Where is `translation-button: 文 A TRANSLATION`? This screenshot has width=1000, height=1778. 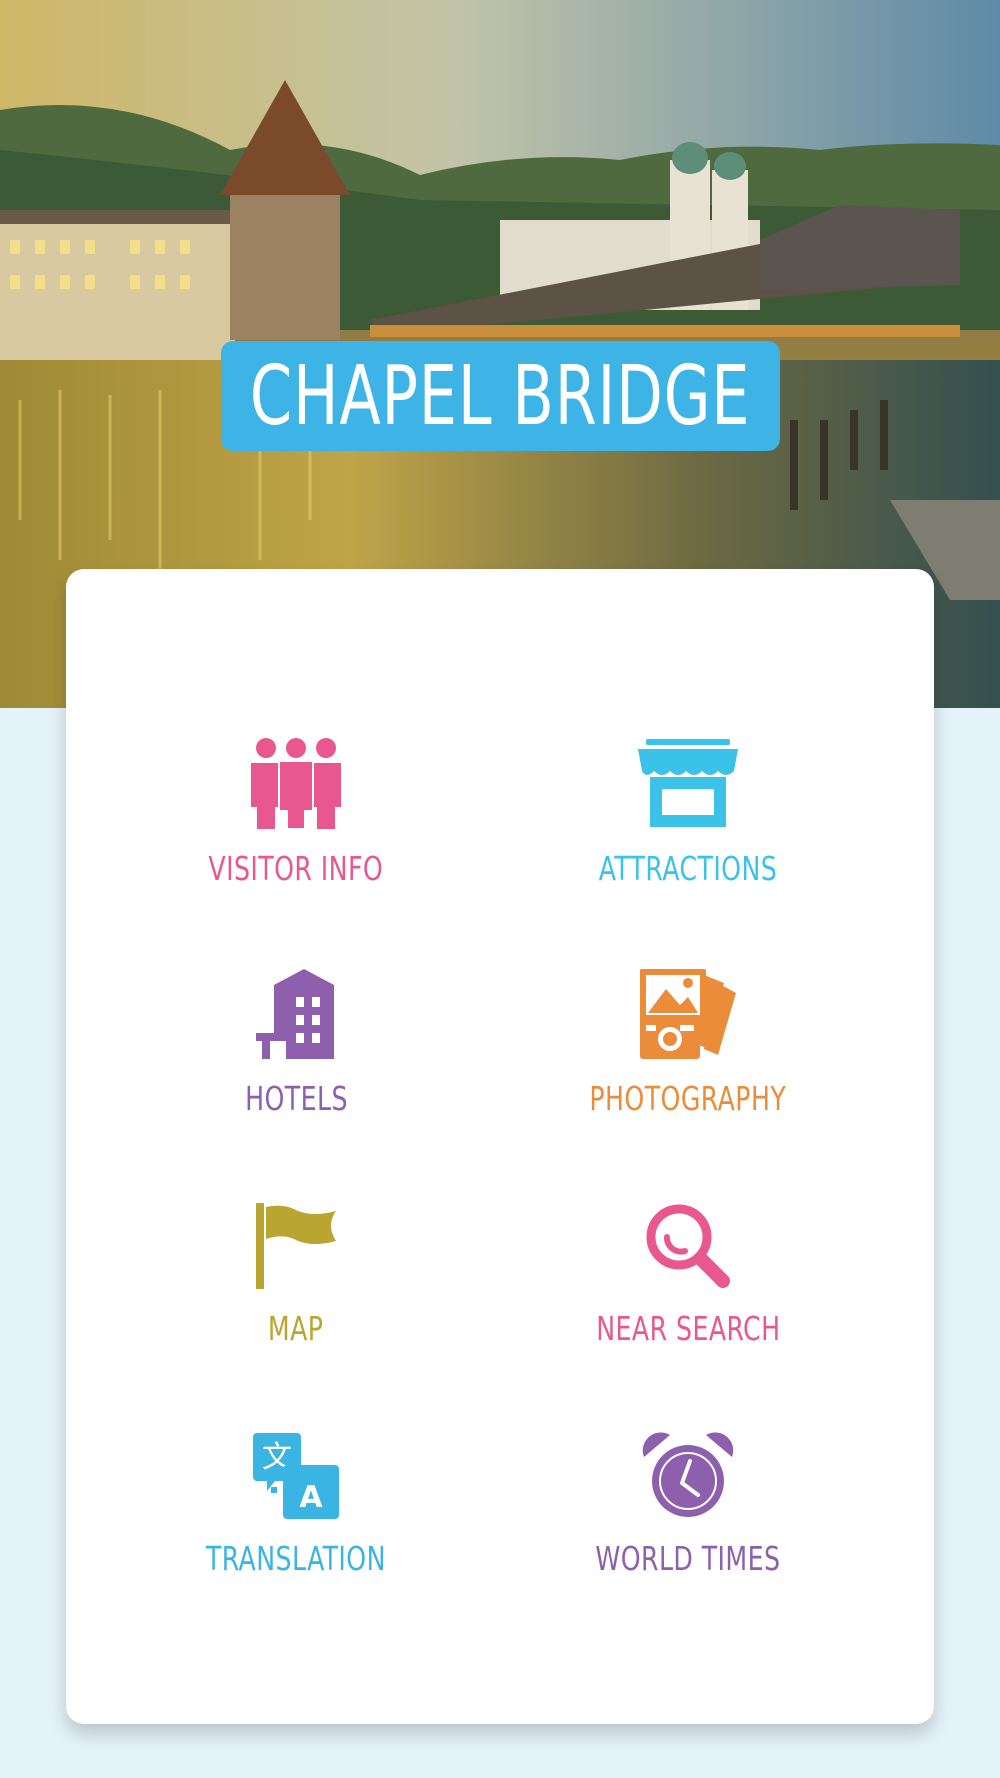 translation-button: 文 A TRANSLATION is located at coordinates (296, 1509).